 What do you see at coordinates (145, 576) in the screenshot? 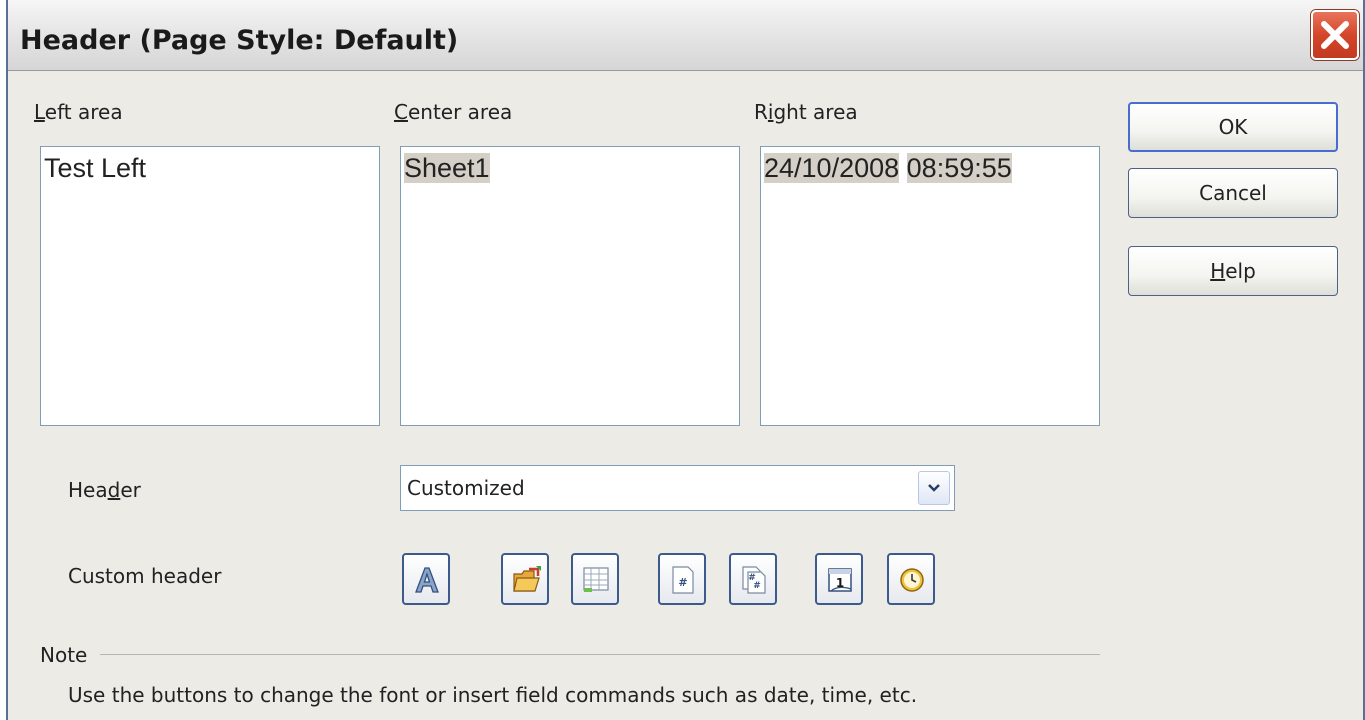
I see `custom-header-label: Custom header` at bounding box center [145, 576].